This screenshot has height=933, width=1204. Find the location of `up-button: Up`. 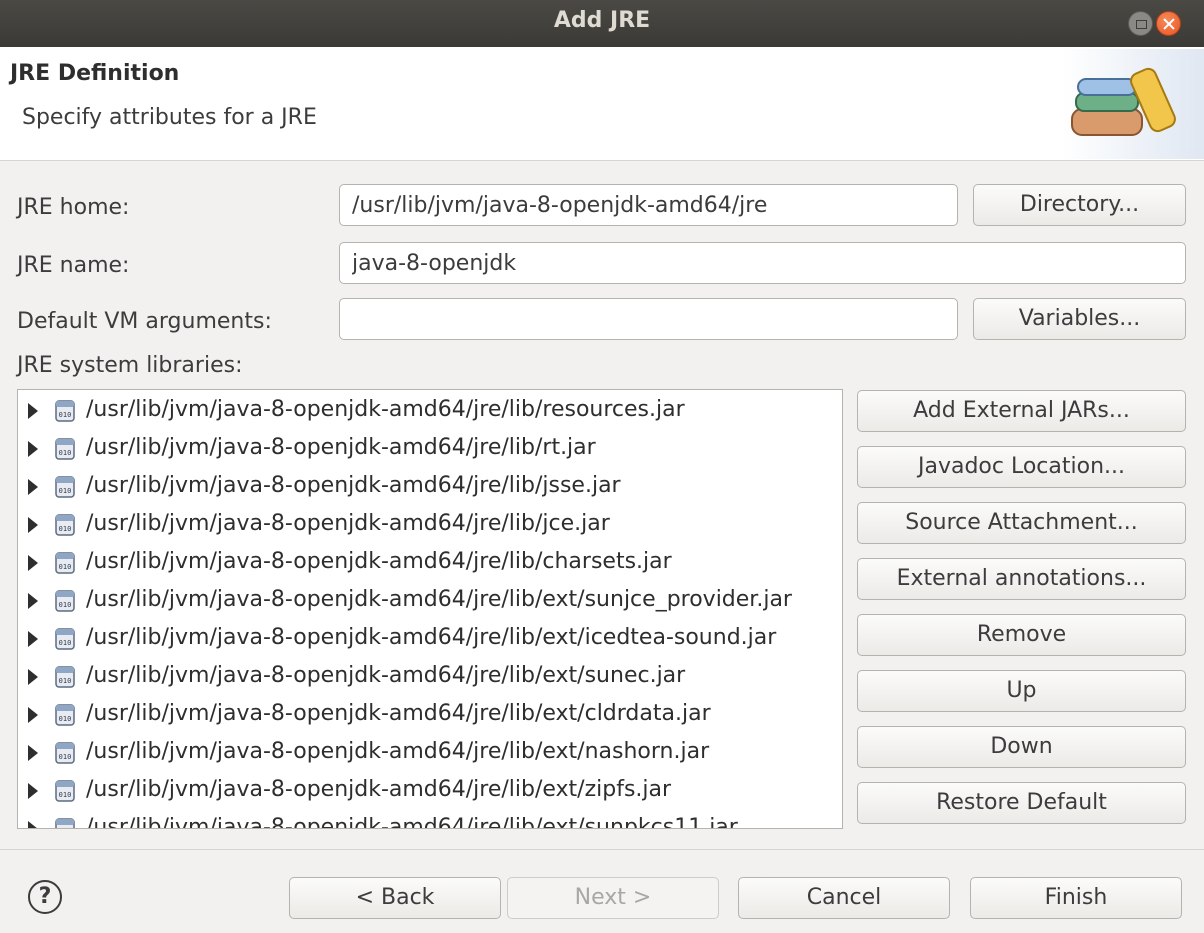

up-button: Up is located at coordinates (1021, 691).